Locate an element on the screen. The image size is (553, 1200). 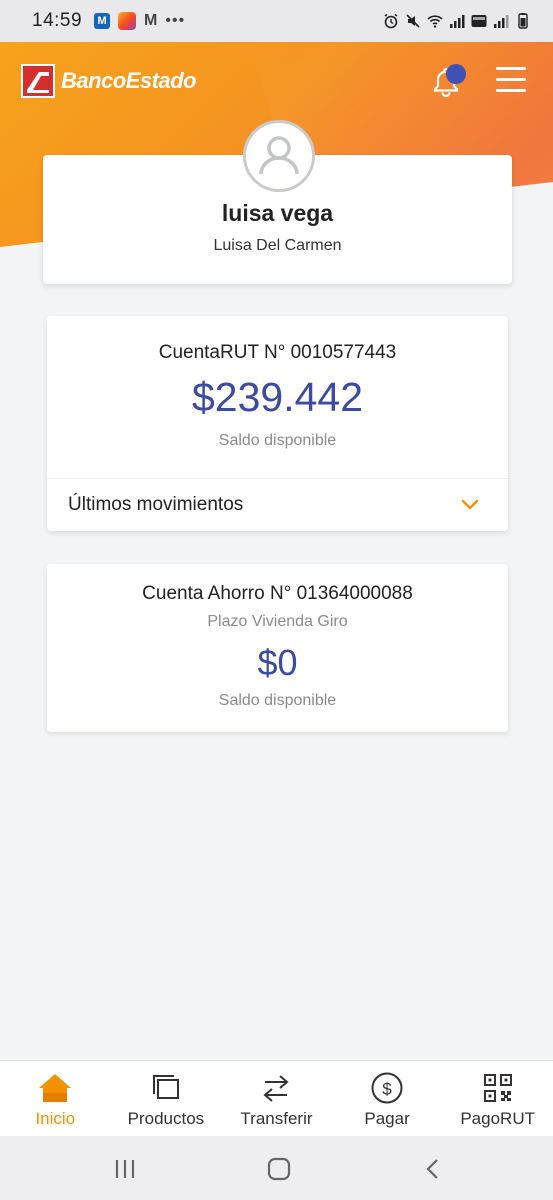
back-icon is located at coordinates (434, 1169).